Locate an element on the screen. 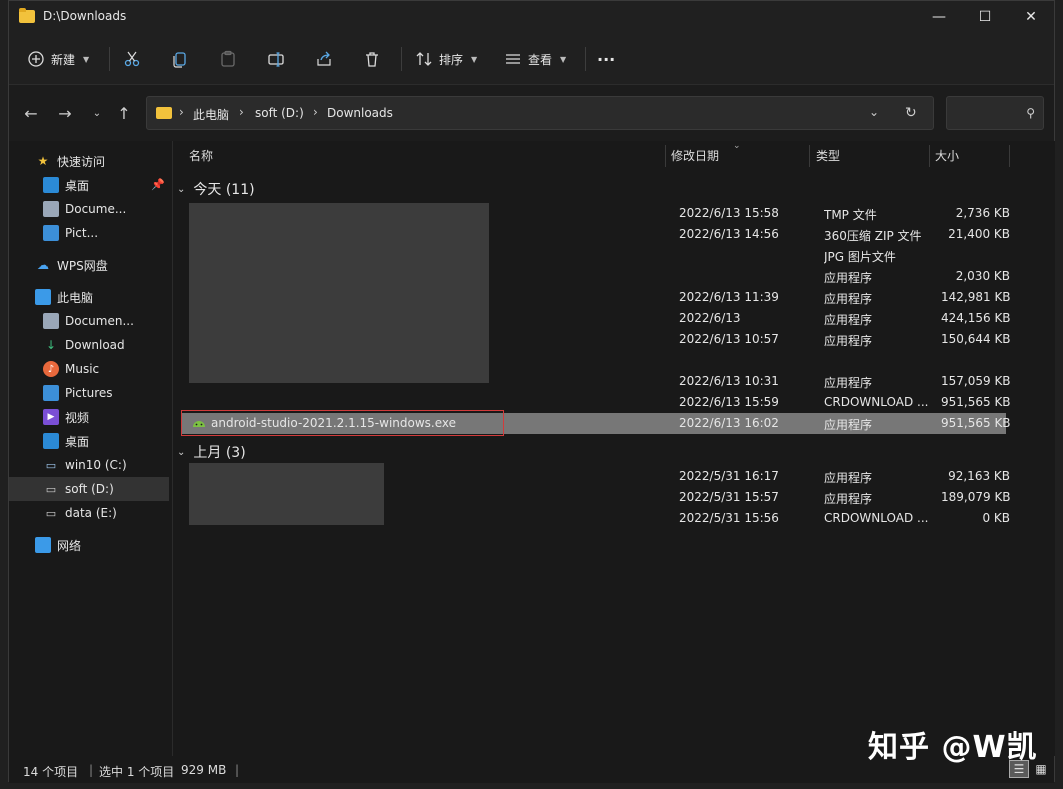 Image resolution: width=1063 pixels, height=789 pixels. pin-icon: 📌 is located at coordinates (158, 184).